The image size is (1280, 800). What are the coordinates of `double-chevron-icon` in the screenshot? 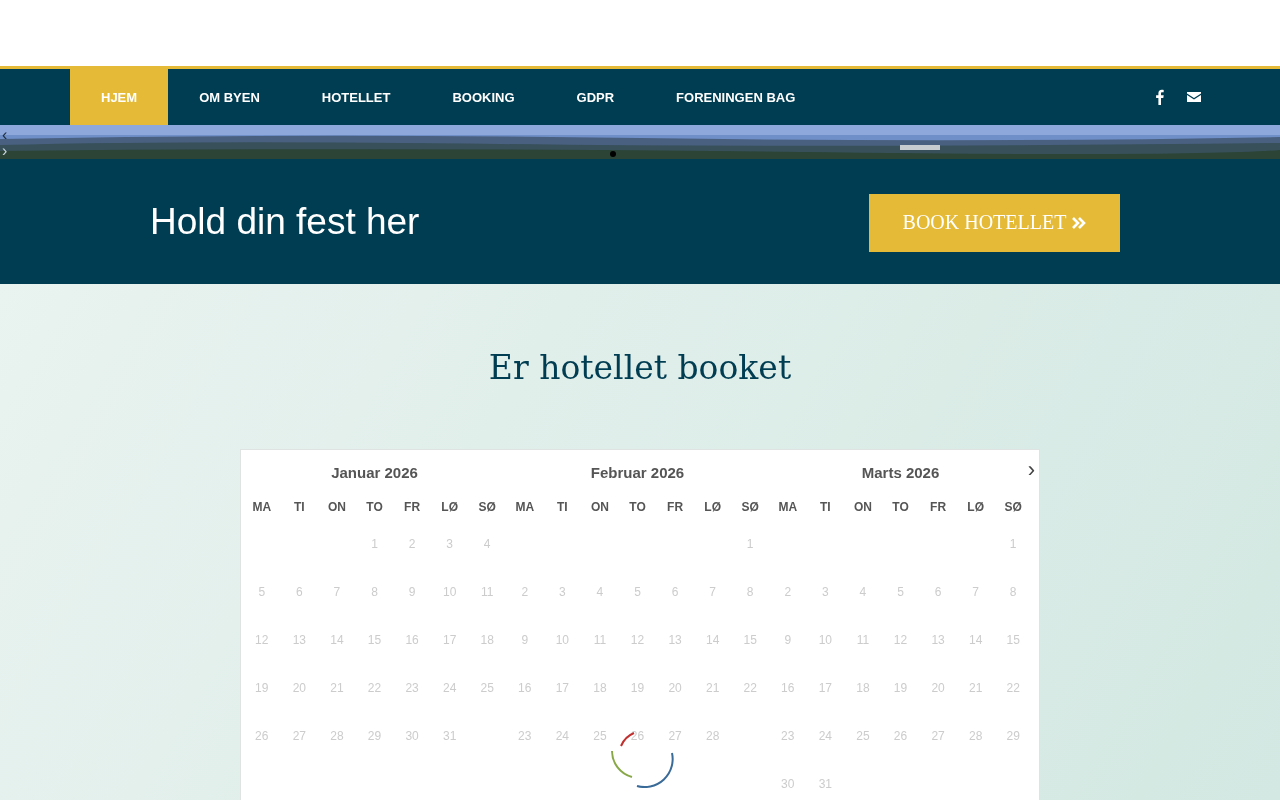 It's located at (1079, 222).